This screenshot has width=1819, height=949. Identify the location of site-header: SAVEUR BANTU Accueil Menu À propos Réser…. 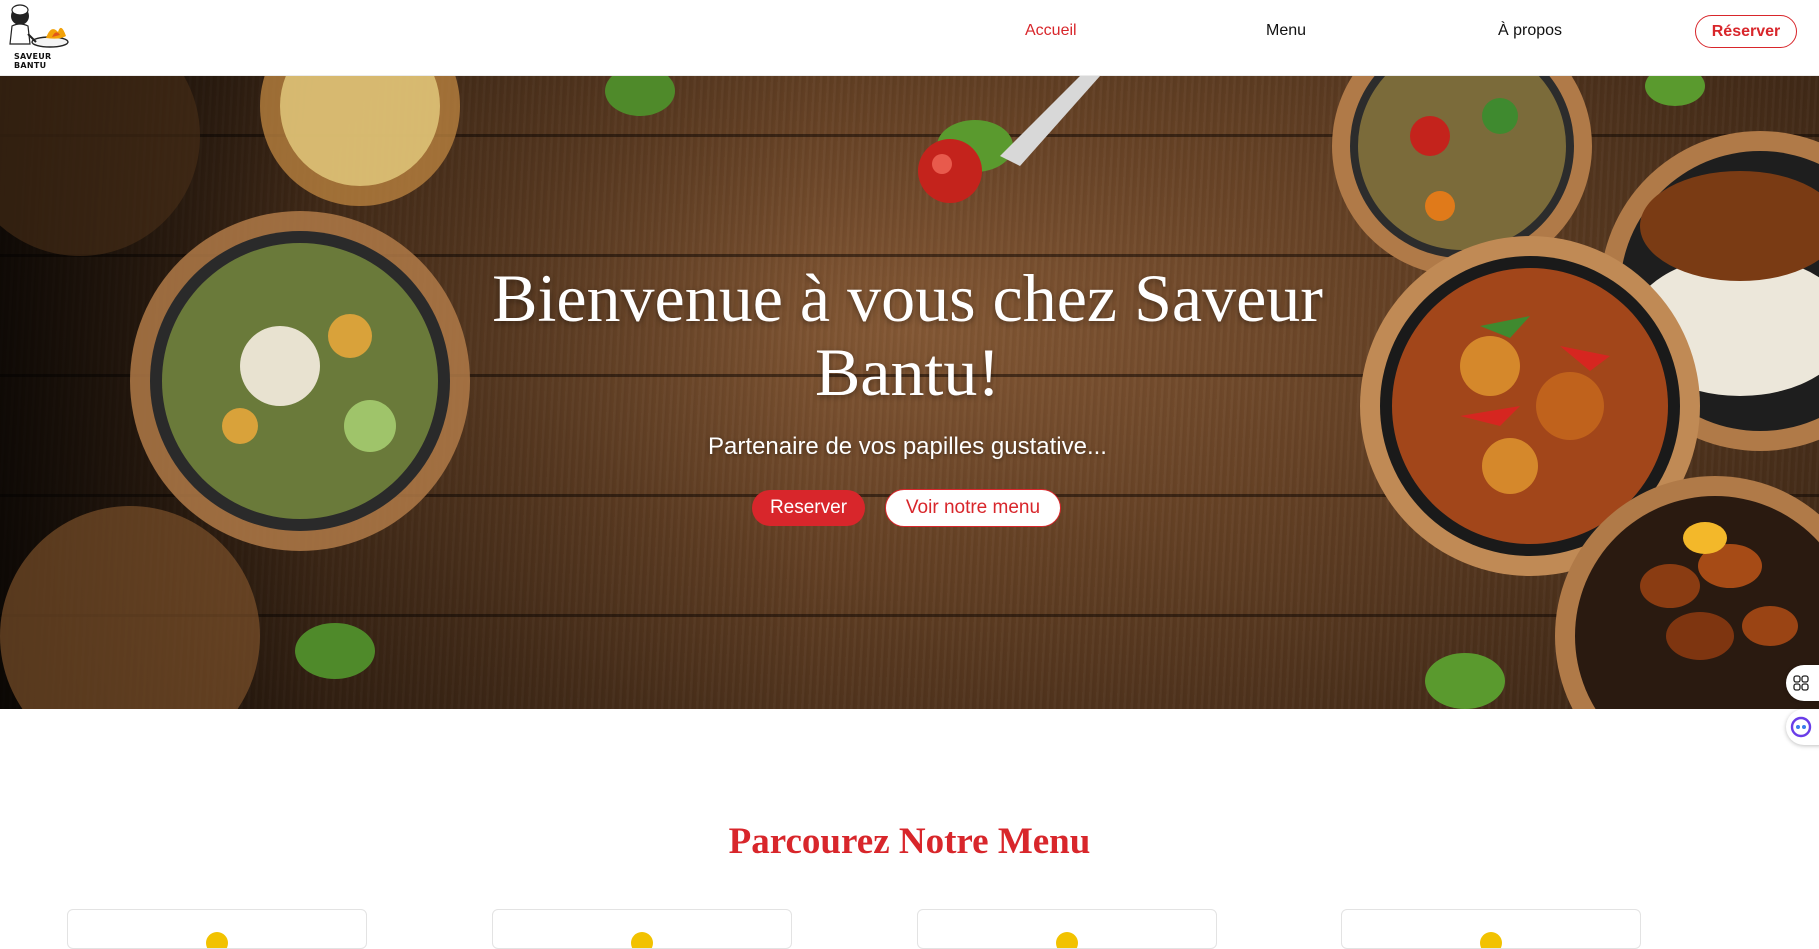
(909, 38).